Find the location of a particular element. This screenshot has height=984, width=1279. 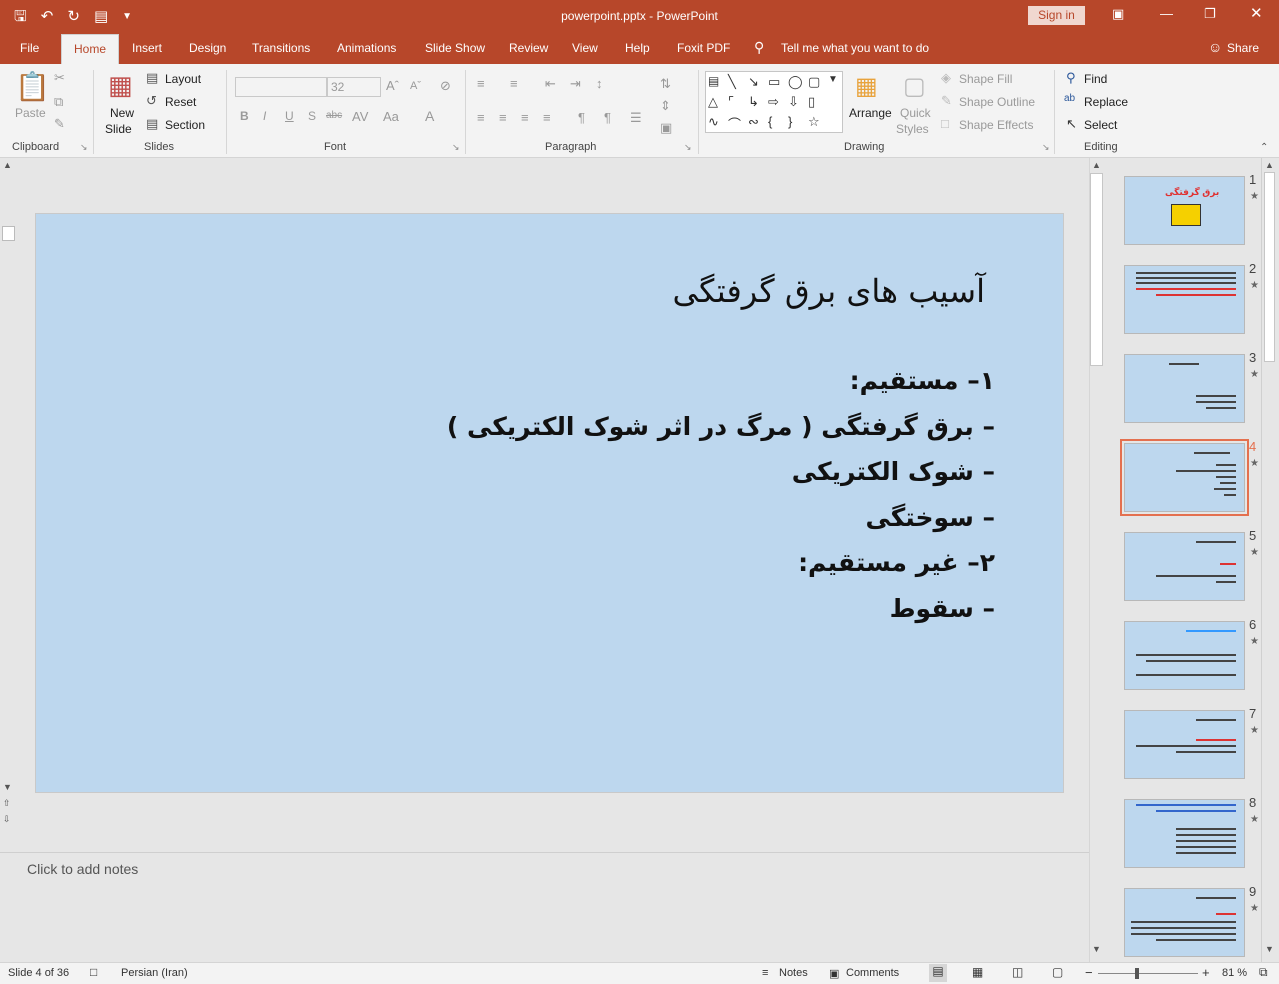

zoom-slider-thumb is located at coordinates (1137, 973).